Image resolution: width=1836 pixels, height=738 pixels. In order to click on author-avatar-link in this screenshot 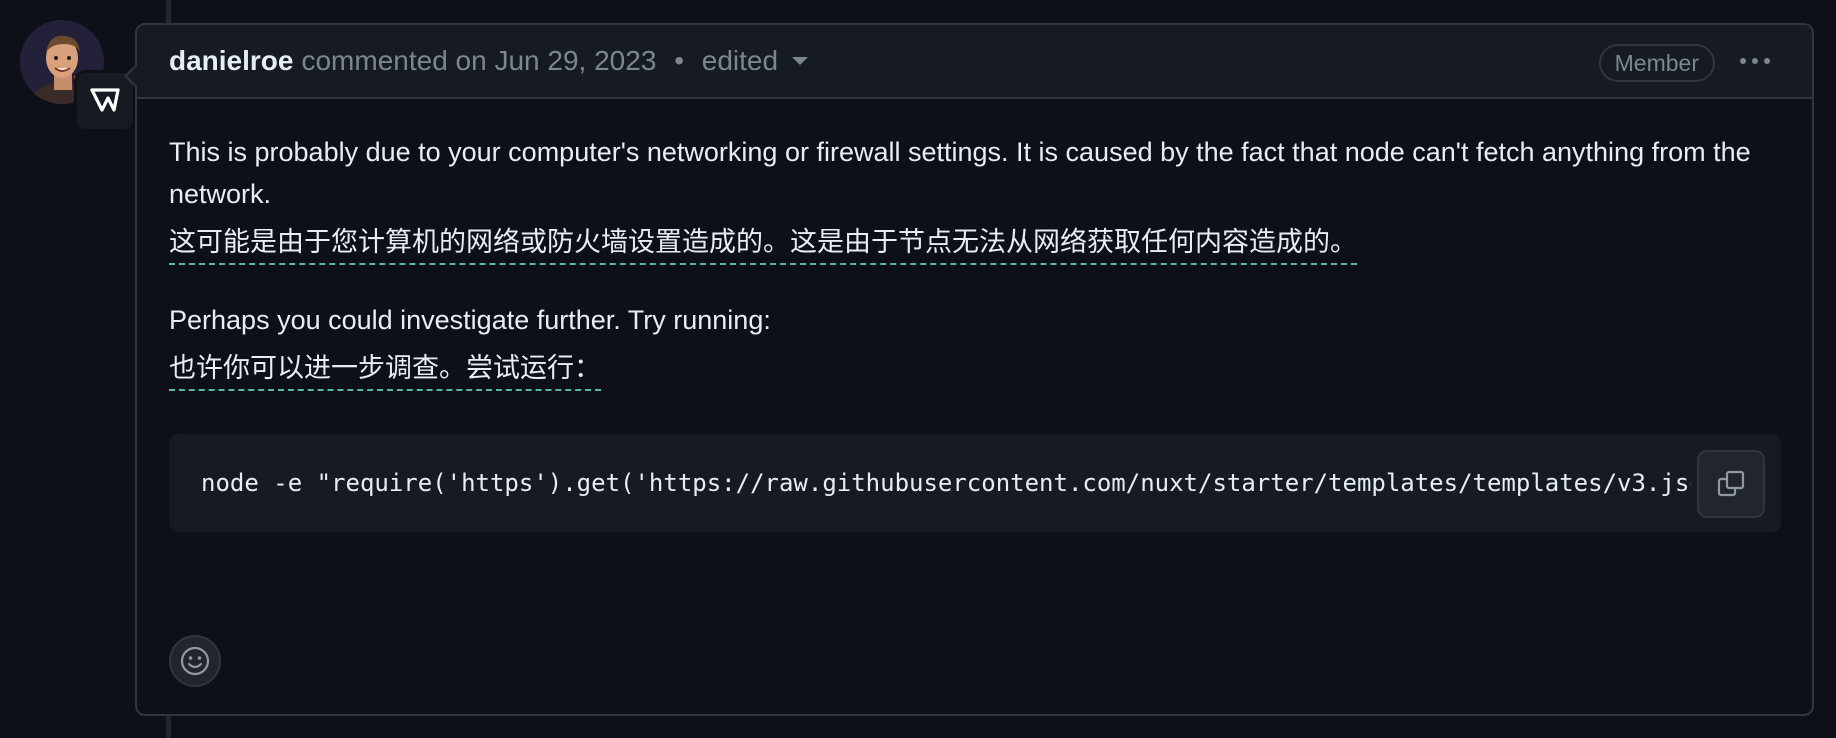, I will do `click(78, 76)`.